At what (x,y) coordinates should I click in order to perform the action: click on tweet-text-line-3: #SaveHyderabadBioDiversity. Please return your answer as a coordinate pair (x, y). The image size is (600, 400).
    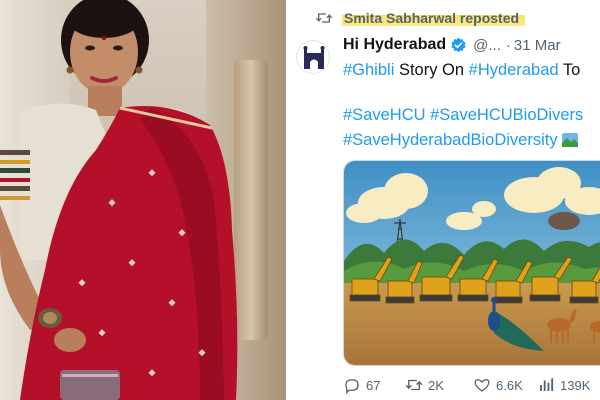
    Looking at the image, I should click on (460, 140).